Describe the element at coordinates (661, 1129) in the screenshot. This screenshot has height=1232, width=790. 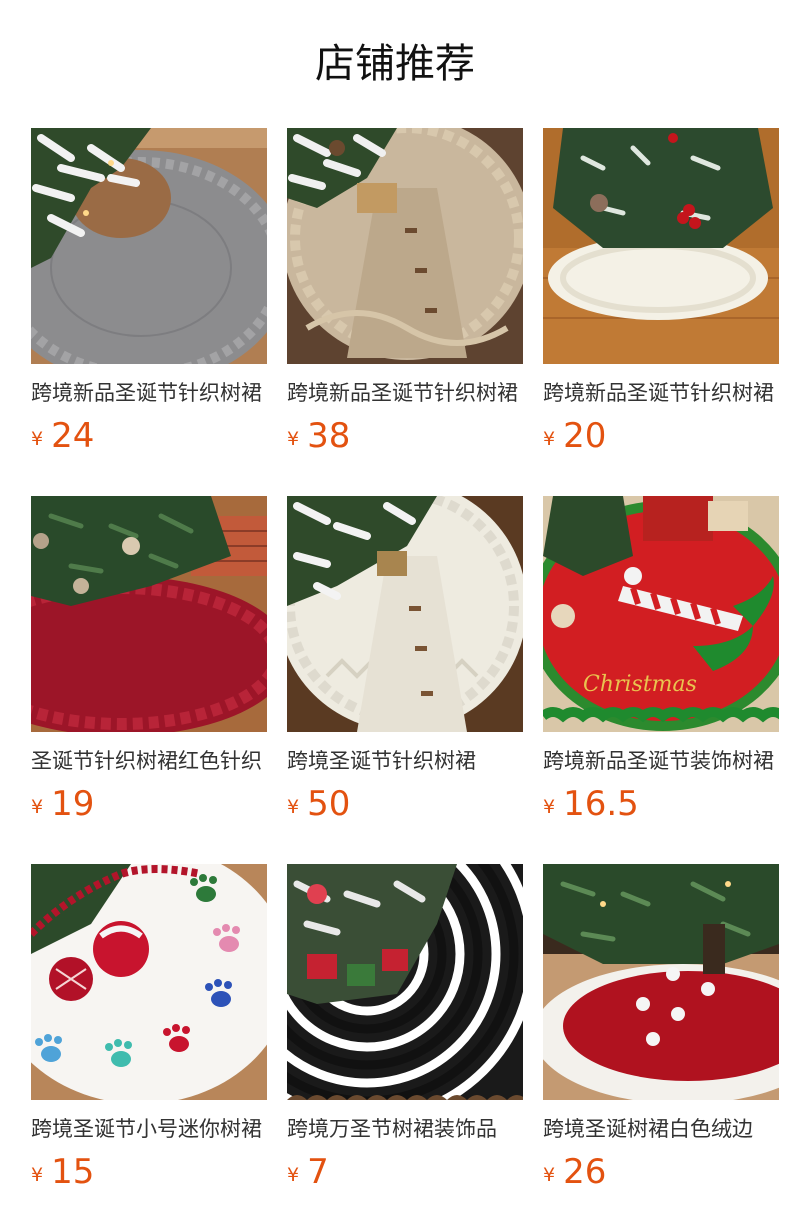
I see `product-name: 跨境圣诞树裙白色绒边` at that location.